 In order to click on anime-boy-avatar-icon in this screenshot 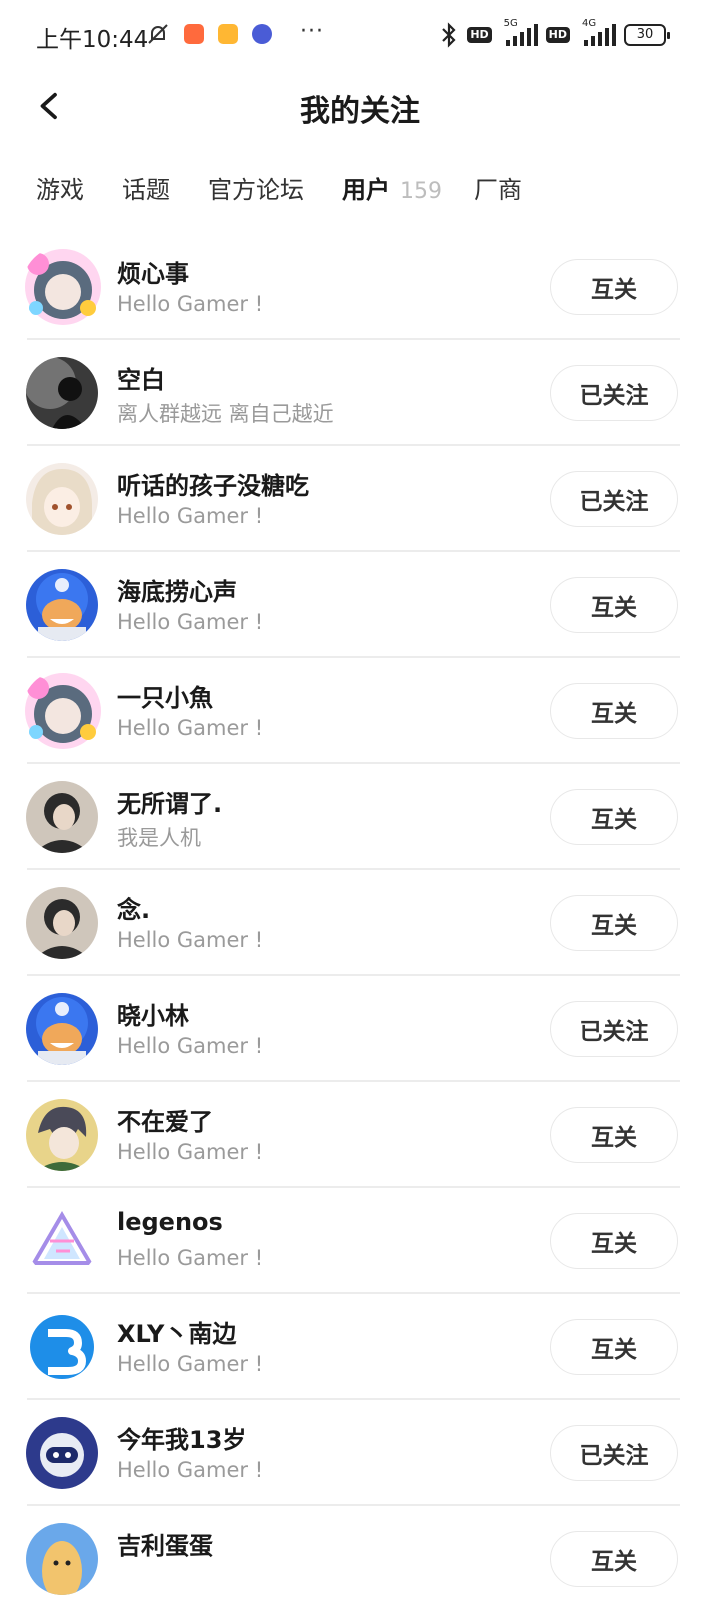, I will do `click(62, 1135)`.